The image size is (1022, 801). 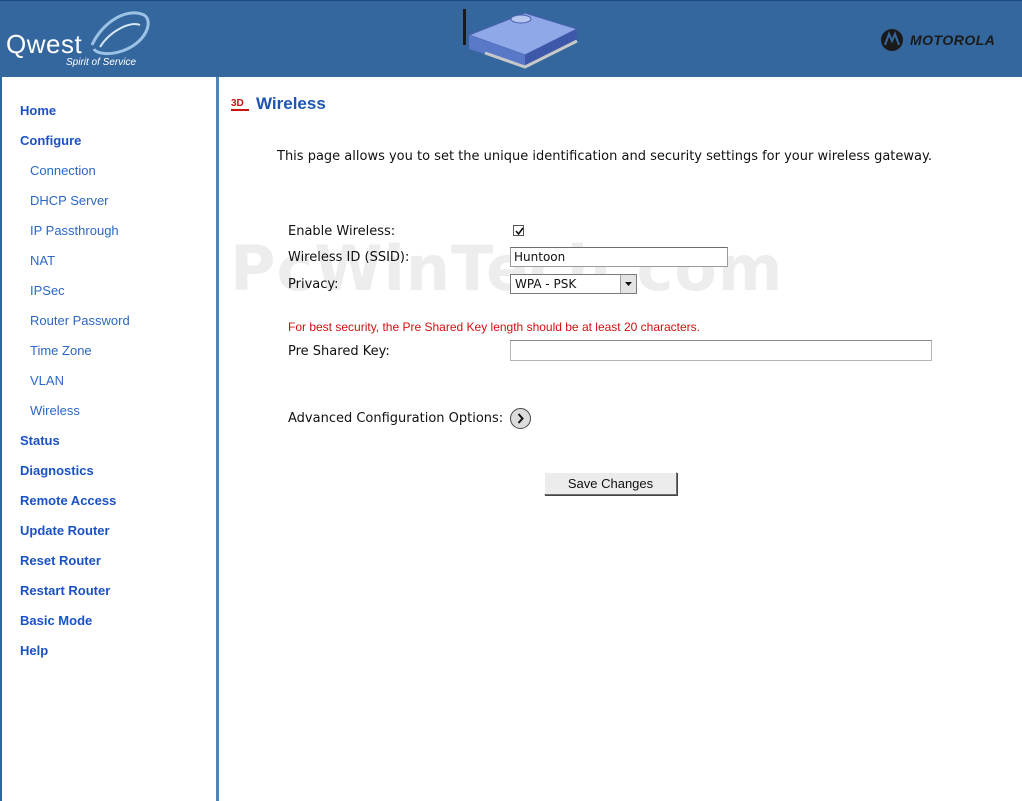 What do you see at coordinates (628, 284) in the screenshot?
I see `chevron-down-icon` at bounding box center [628, 284].